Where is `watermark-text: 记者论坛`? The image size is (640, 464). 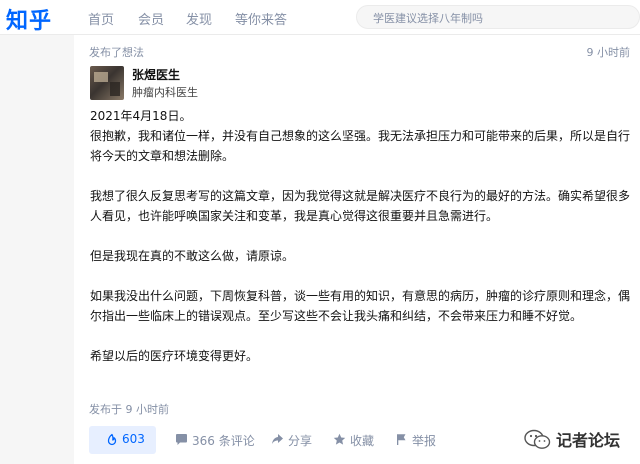 watermark-text: 记者论坛 is located at coordinates (588, 440).